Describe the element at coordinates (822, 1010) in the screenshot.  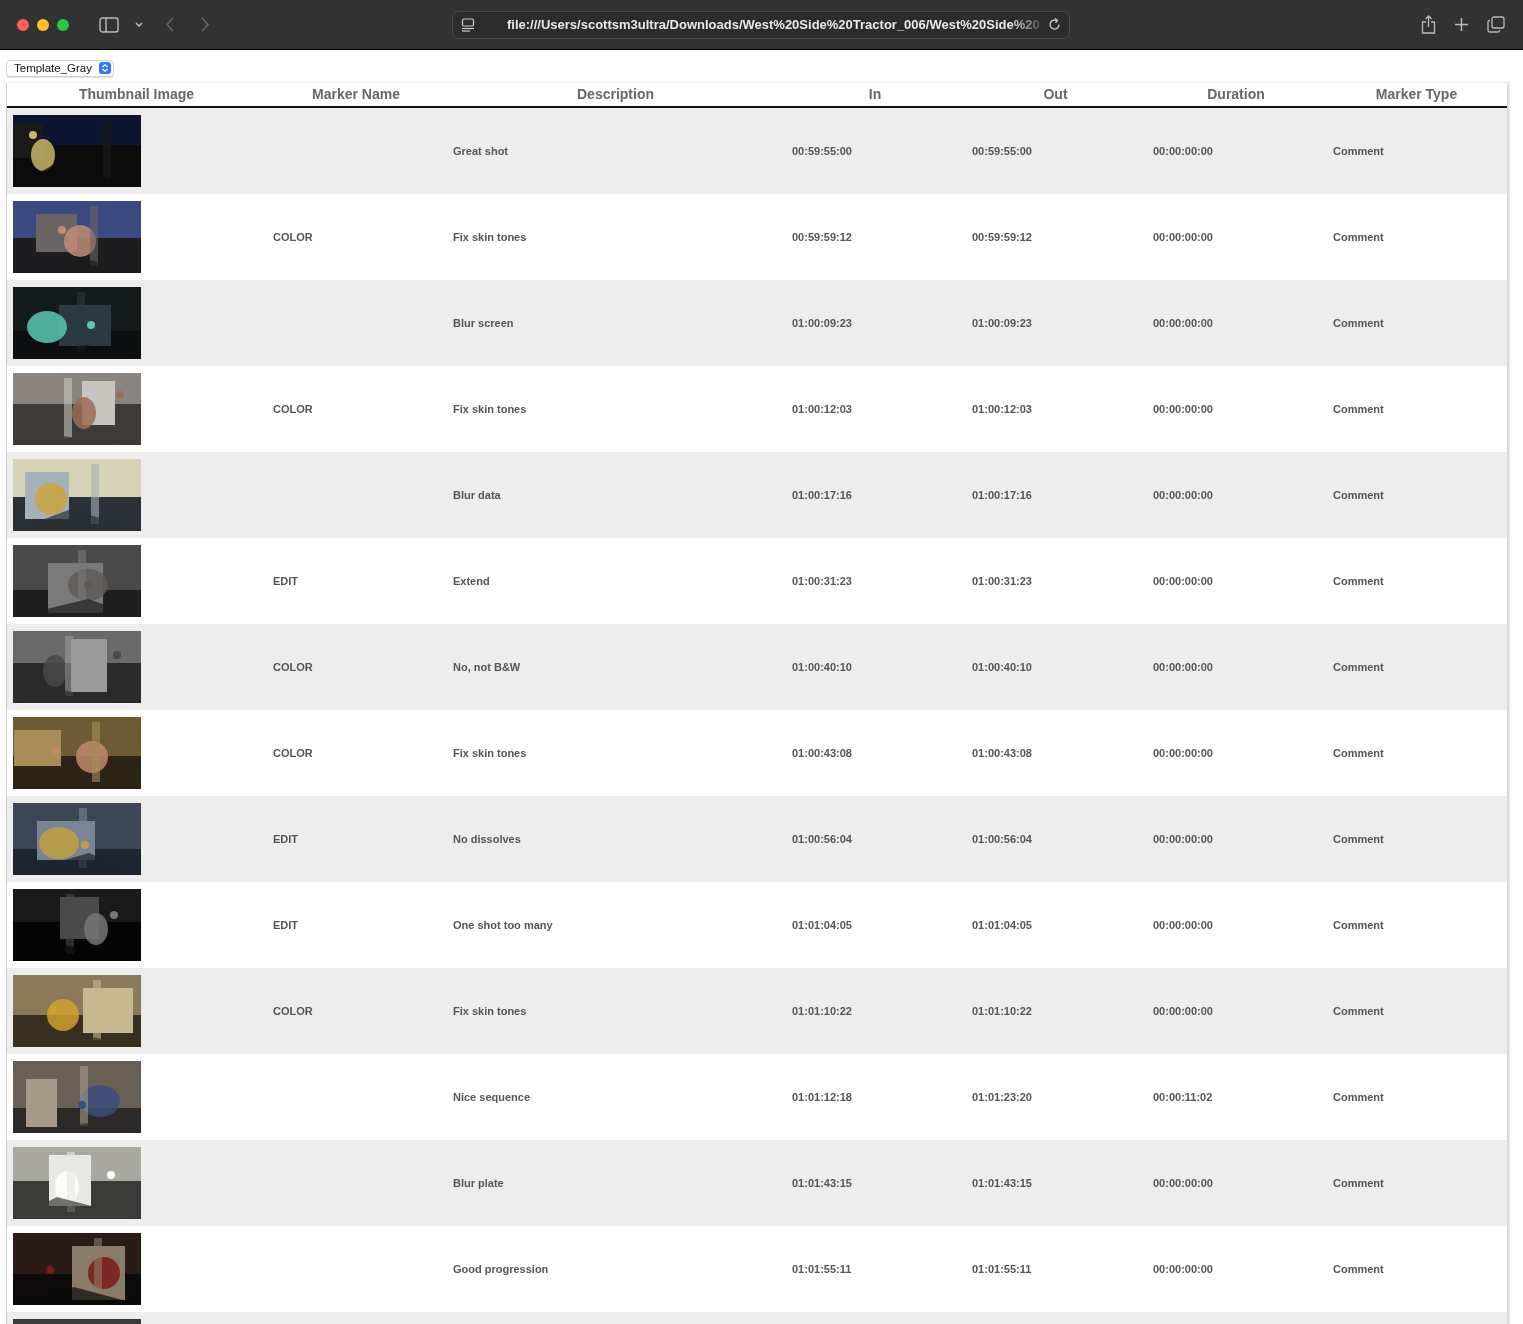
I see `in-timecode-cell-text: 01:01:10:22` at that location.